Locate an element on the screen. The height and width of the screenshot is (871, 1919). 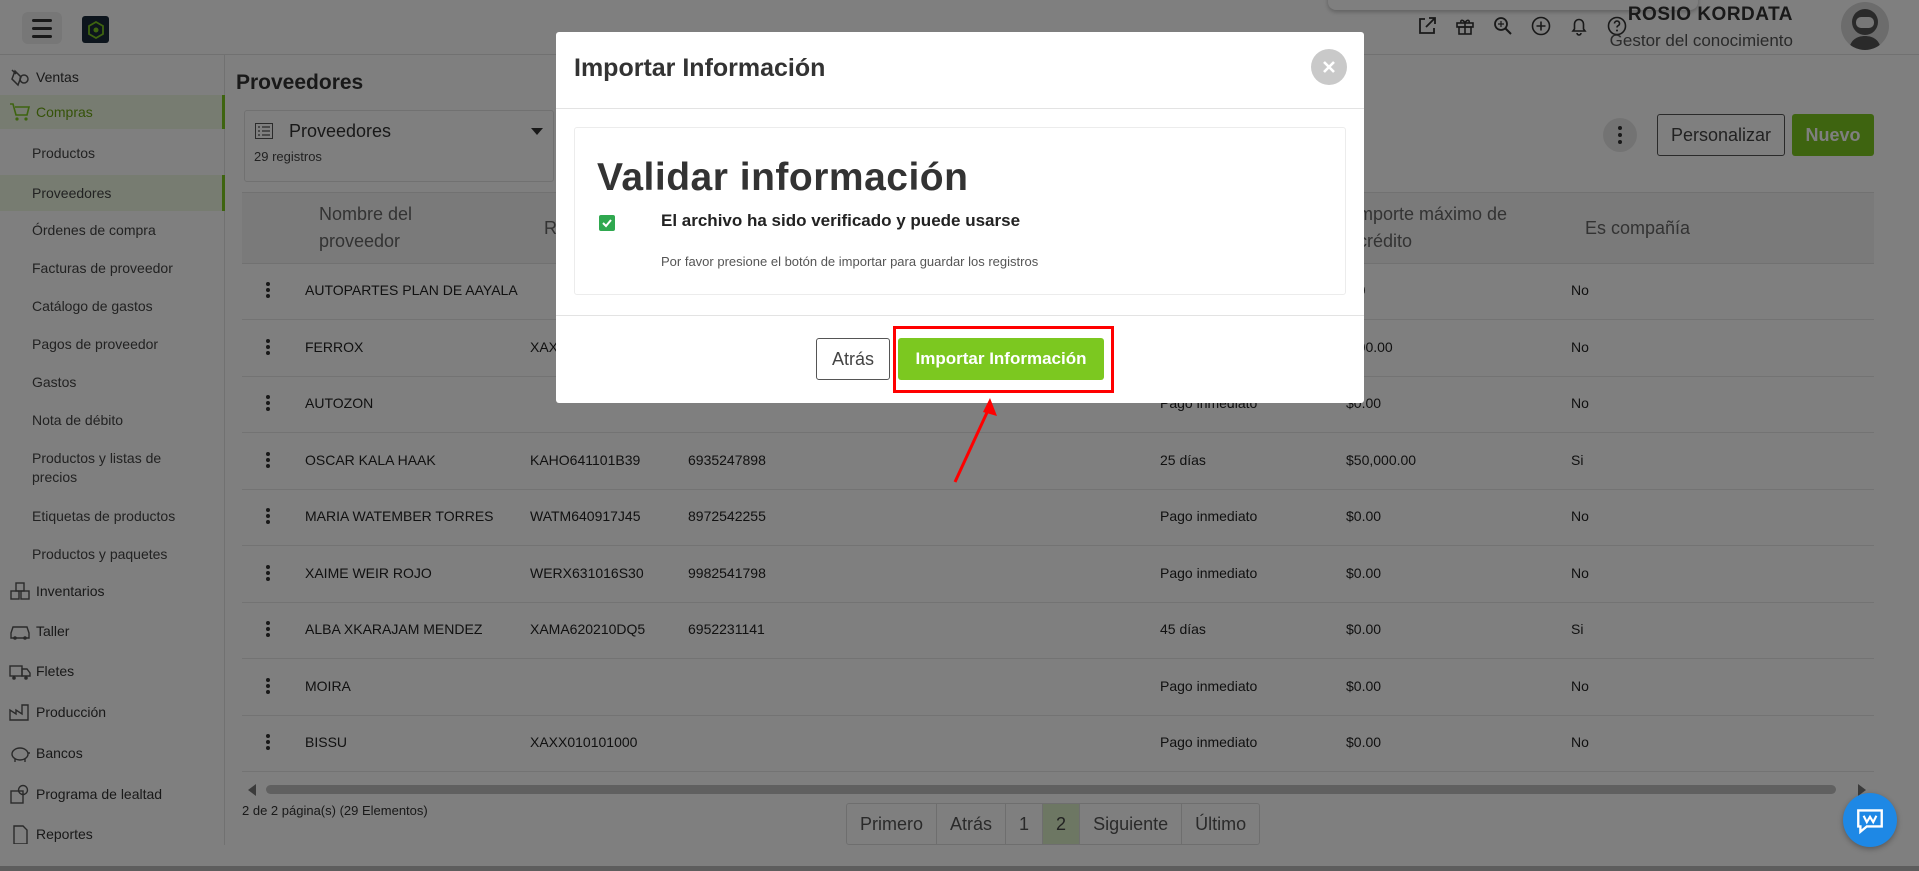
chat-widget-button is located at coordinates (1870, 820).